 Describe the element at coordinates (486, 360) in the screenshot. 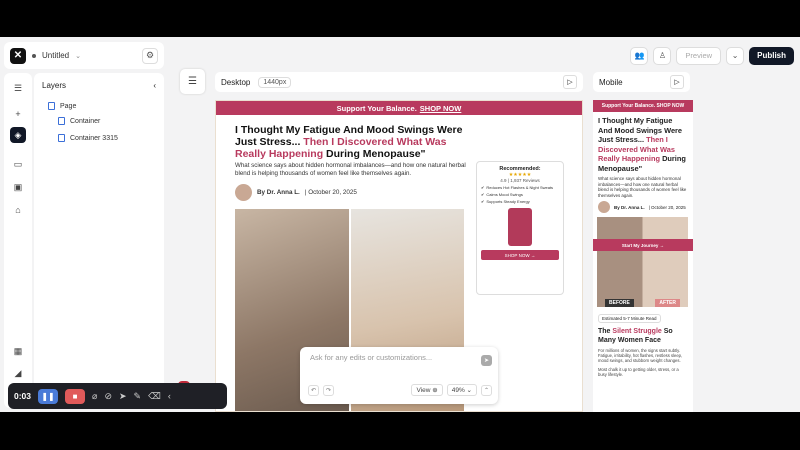

I see `send-icon: ➤` at that location.